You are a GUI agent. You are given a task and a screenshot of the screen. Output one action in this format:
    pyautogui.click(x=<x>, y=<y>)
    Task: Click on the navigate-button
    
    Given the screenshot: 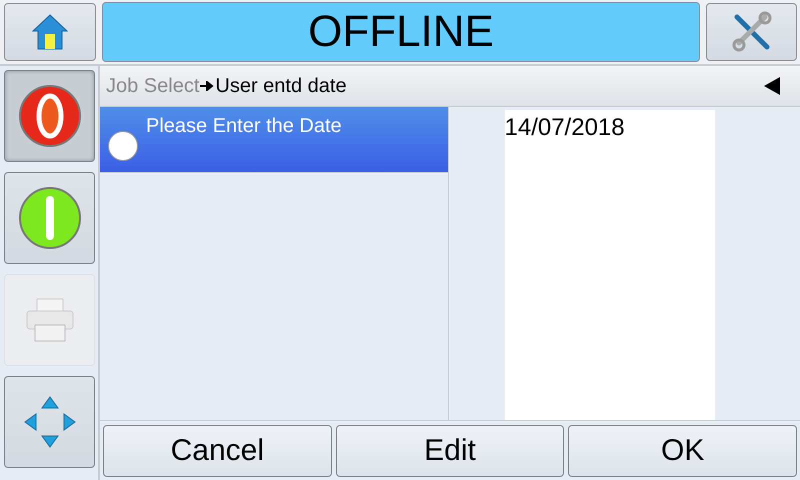 What is the action you would take?
    pyautogui.click(x=49, y=422)
    